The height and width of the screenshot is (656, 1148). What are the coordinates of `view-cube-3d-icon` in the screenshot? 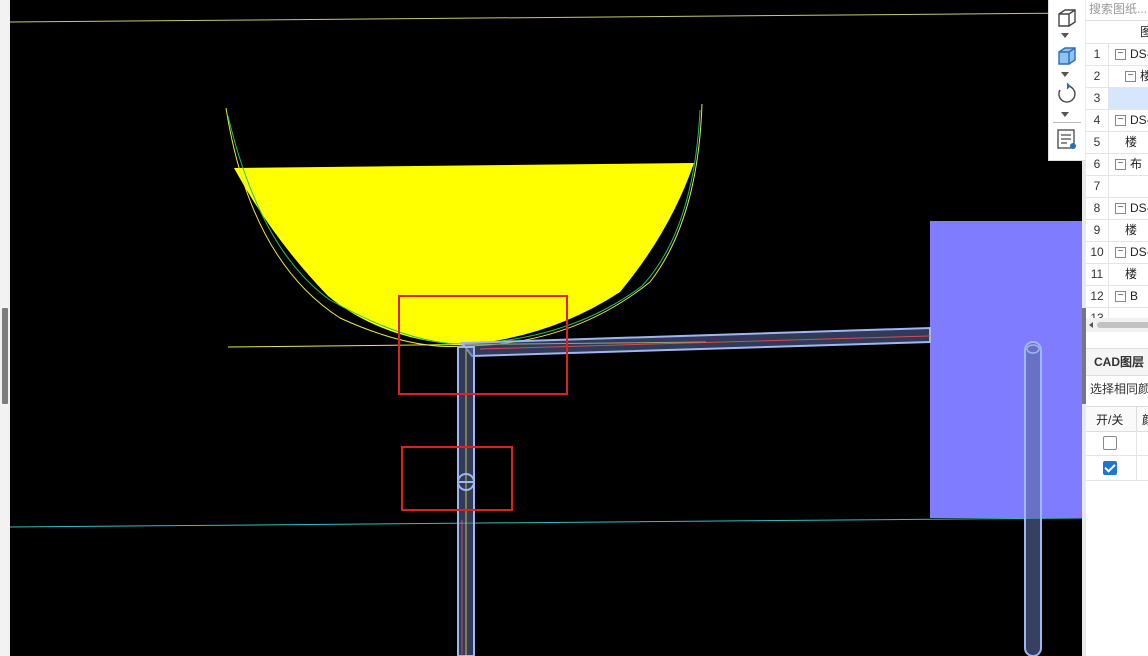 It's located at (1067, 56).